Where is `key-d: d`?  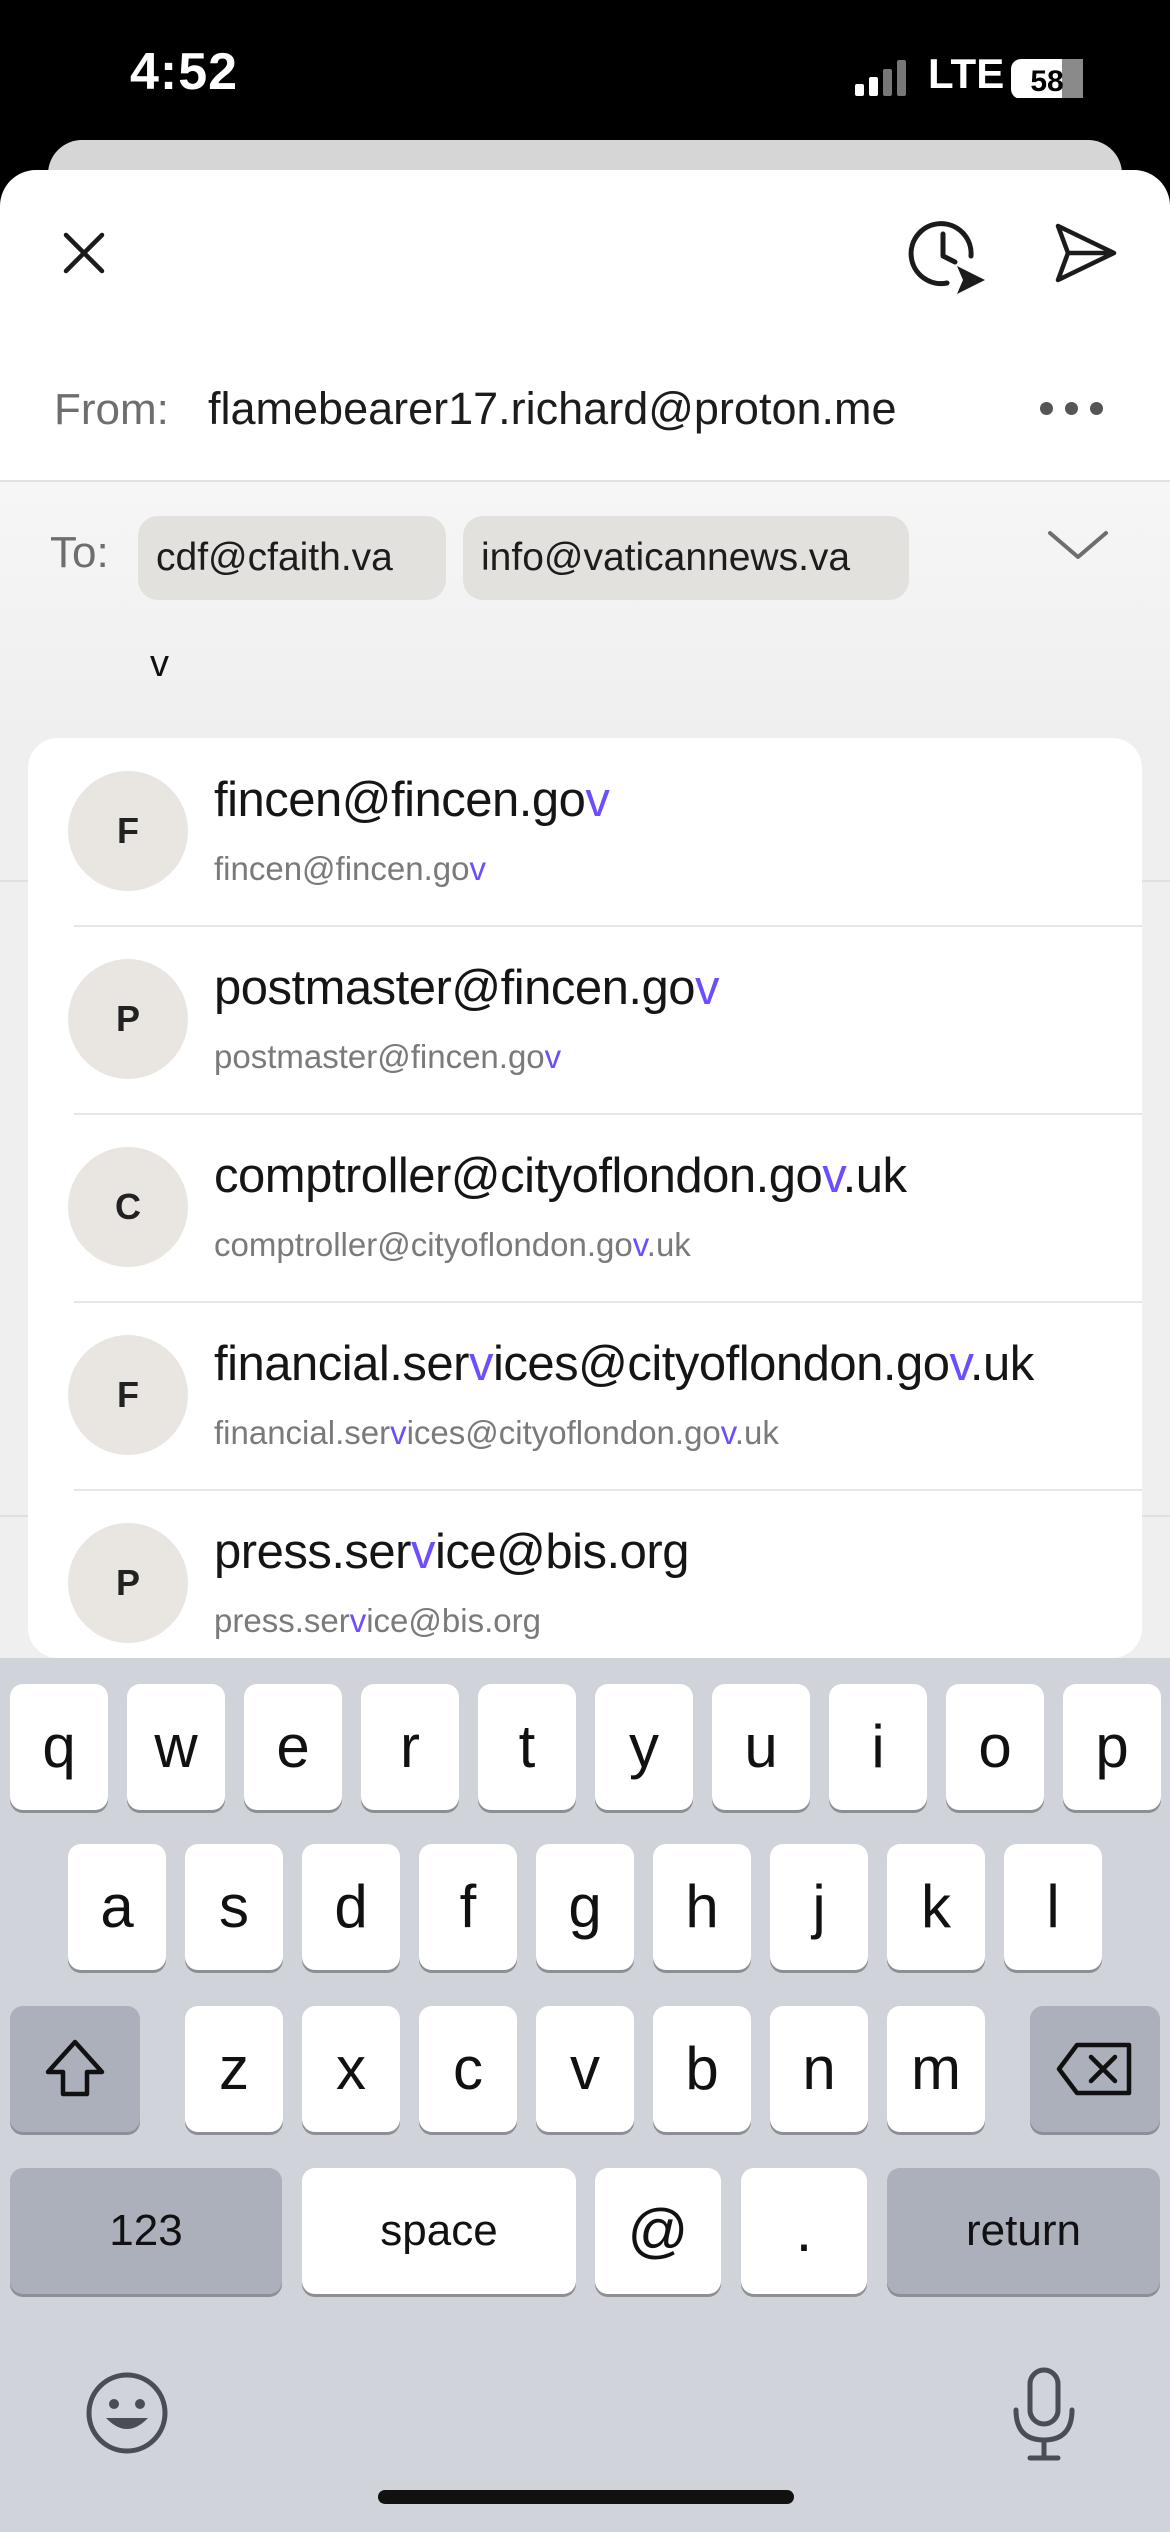 key-d: d is located at coordinates (351, 1907).